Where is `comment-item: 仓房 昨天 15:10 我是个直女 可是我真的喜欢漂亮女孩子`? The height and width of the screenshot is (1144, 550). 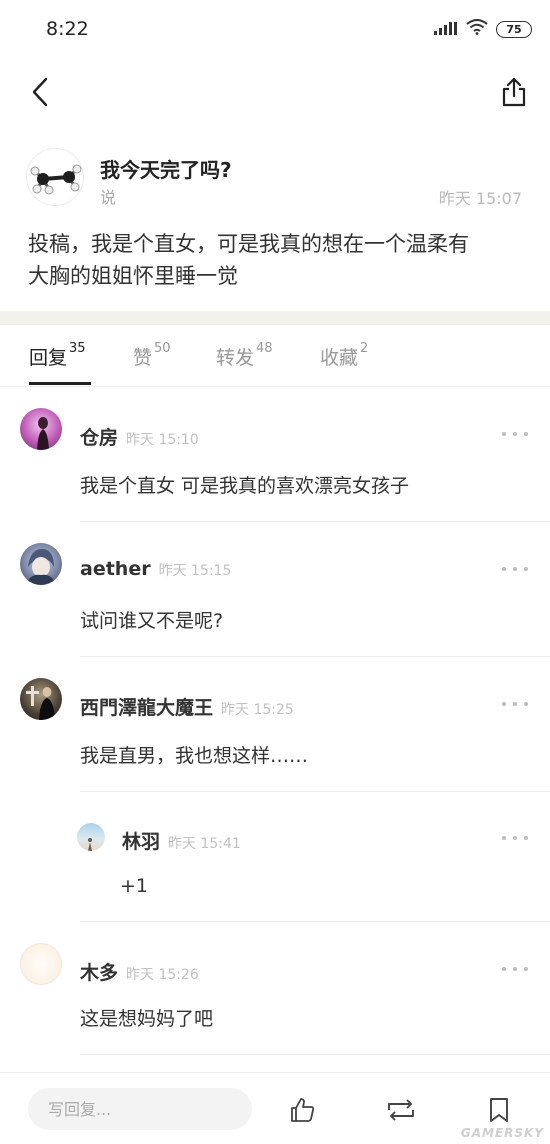 comment-item: 仓房 昨天 15:10 我是个直女 可是我真的喜欢漂亮女孩子 is located at coordinates (275, 464).